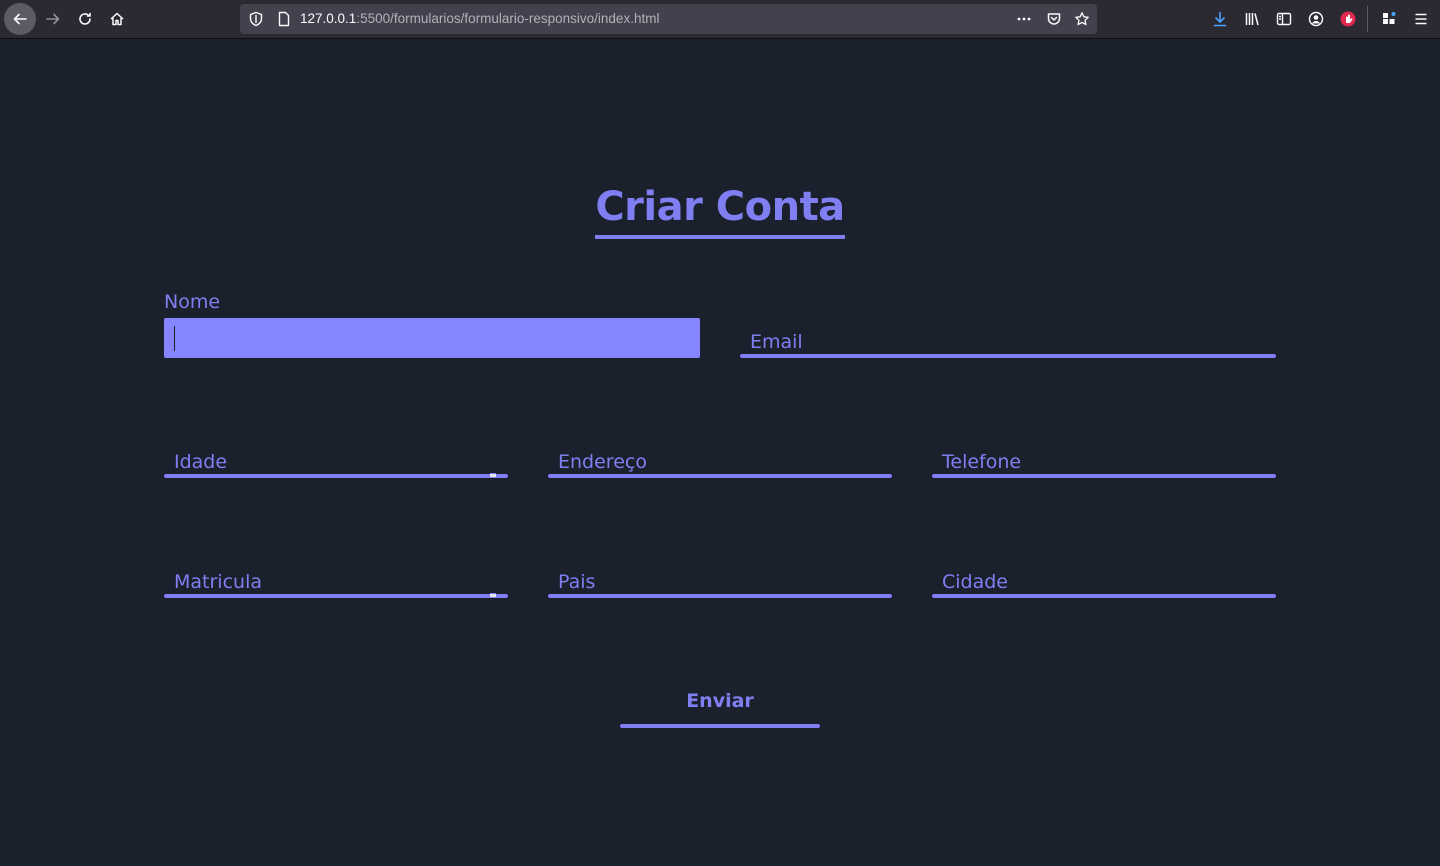 The height and width of the screenshot is (866, 1440). What do you see at coordinates (1104, 476) in the screenshot?
I see `telefone-underline` at bounding box center [1104, 476].